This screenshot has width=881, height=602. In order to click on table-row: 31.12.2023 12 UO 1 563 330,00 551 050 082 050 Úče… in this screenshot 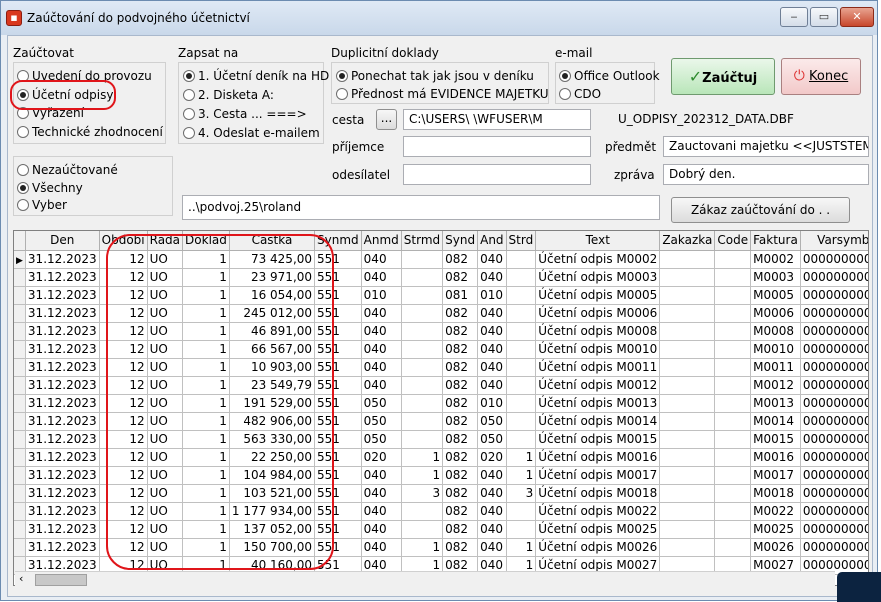, I will do `click(441, 439)`.